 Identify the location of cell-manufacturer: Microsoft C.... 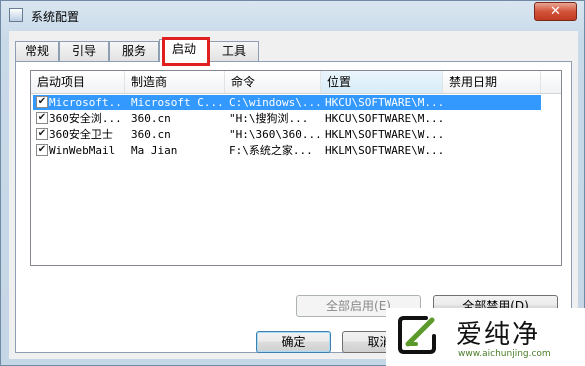
(177, 102).